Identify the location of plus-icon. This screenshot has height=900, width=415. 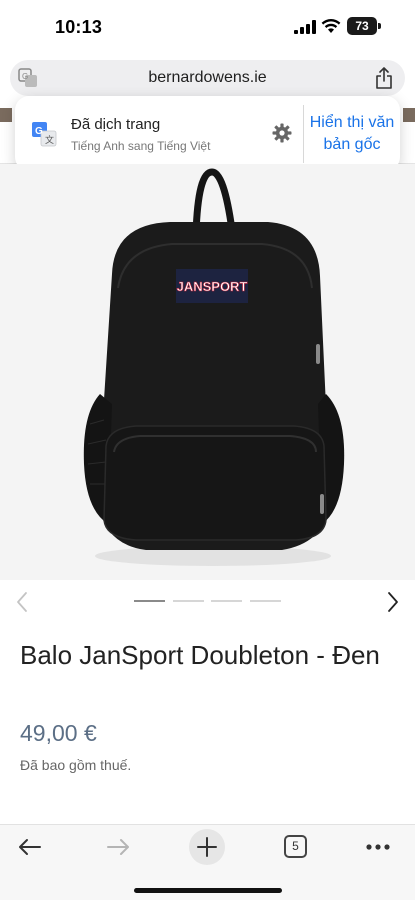
(207, 847).